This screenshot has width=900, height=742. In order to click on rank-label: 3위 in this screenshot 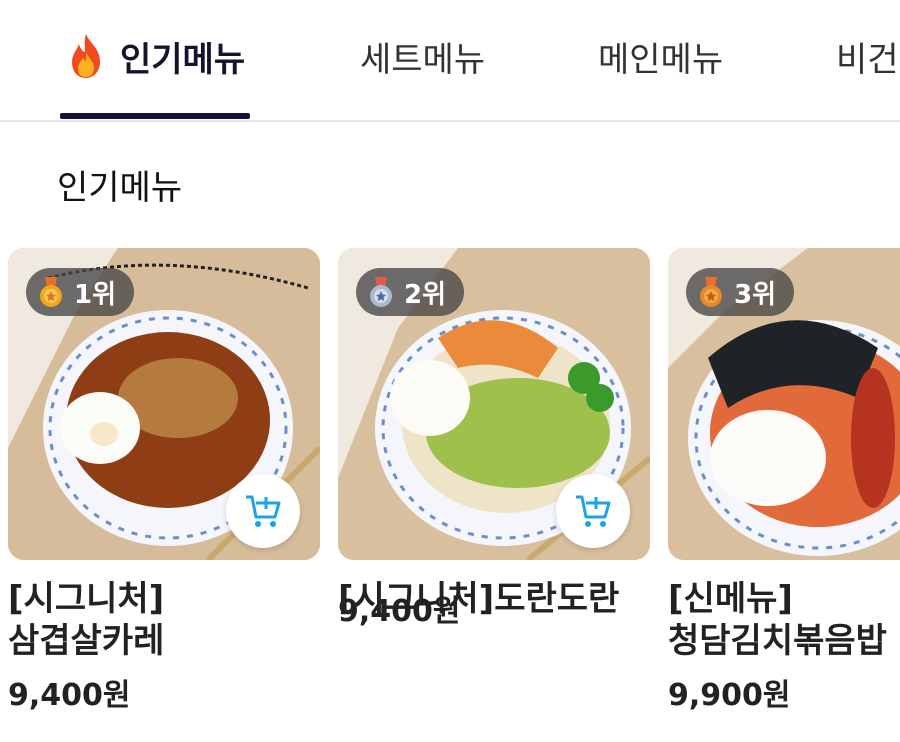, I will do `click(755, 294)`.